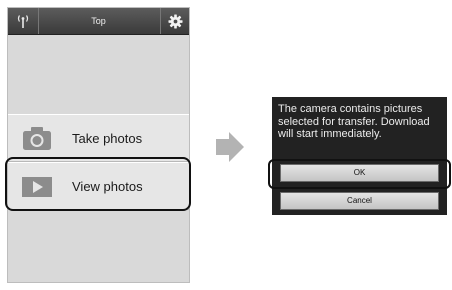  Describe the element at coordinates (175, 21) in the screenshot. I see `gear-icon` at that location.